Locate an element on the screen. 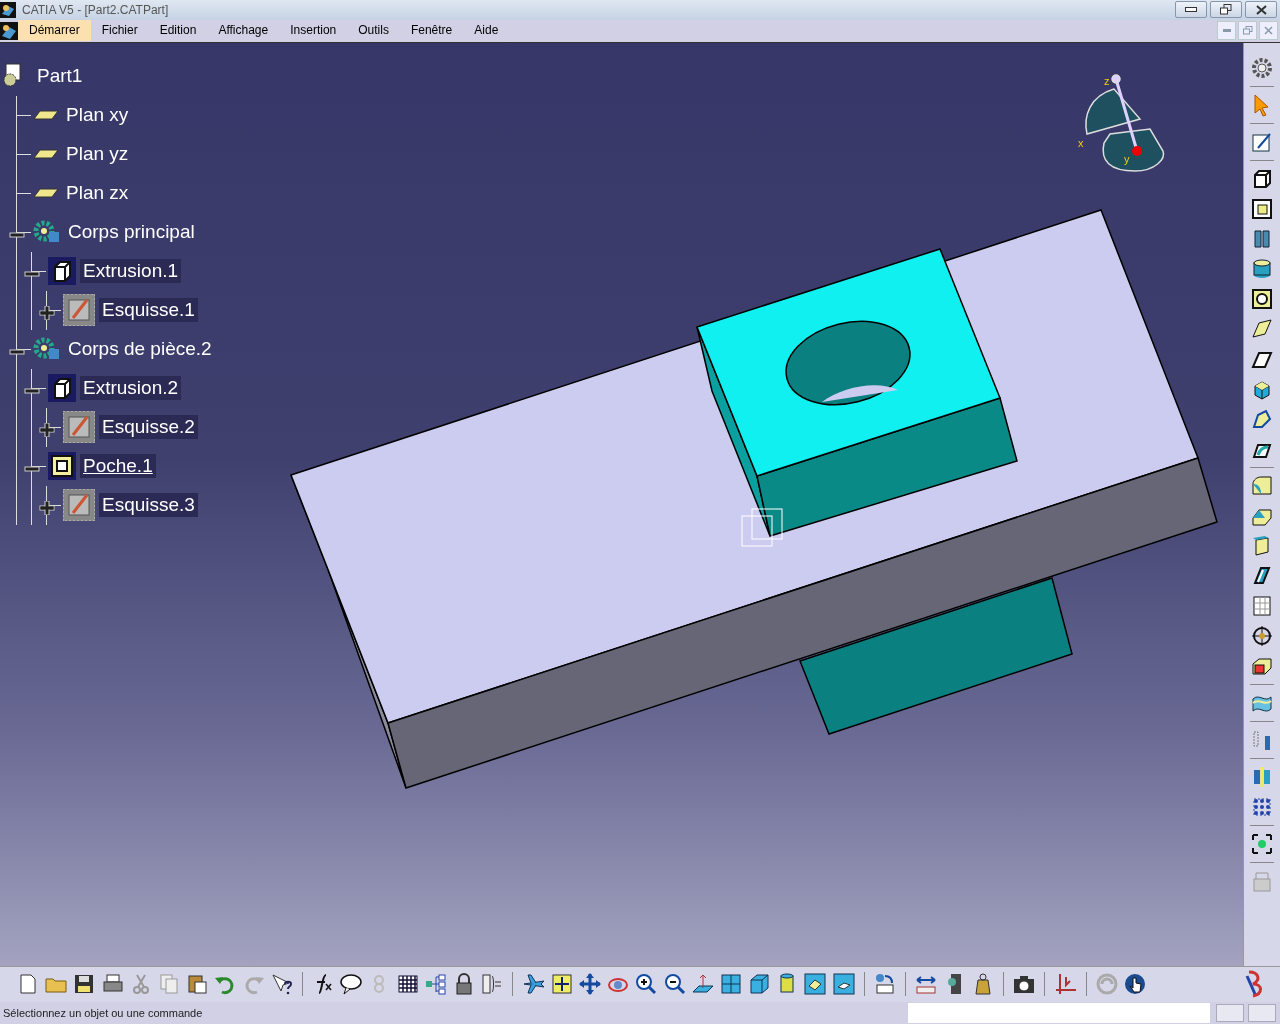 The width and height of the screenshot is (1280, 1024). multi-view-icon is located at coordinates (730, 984).